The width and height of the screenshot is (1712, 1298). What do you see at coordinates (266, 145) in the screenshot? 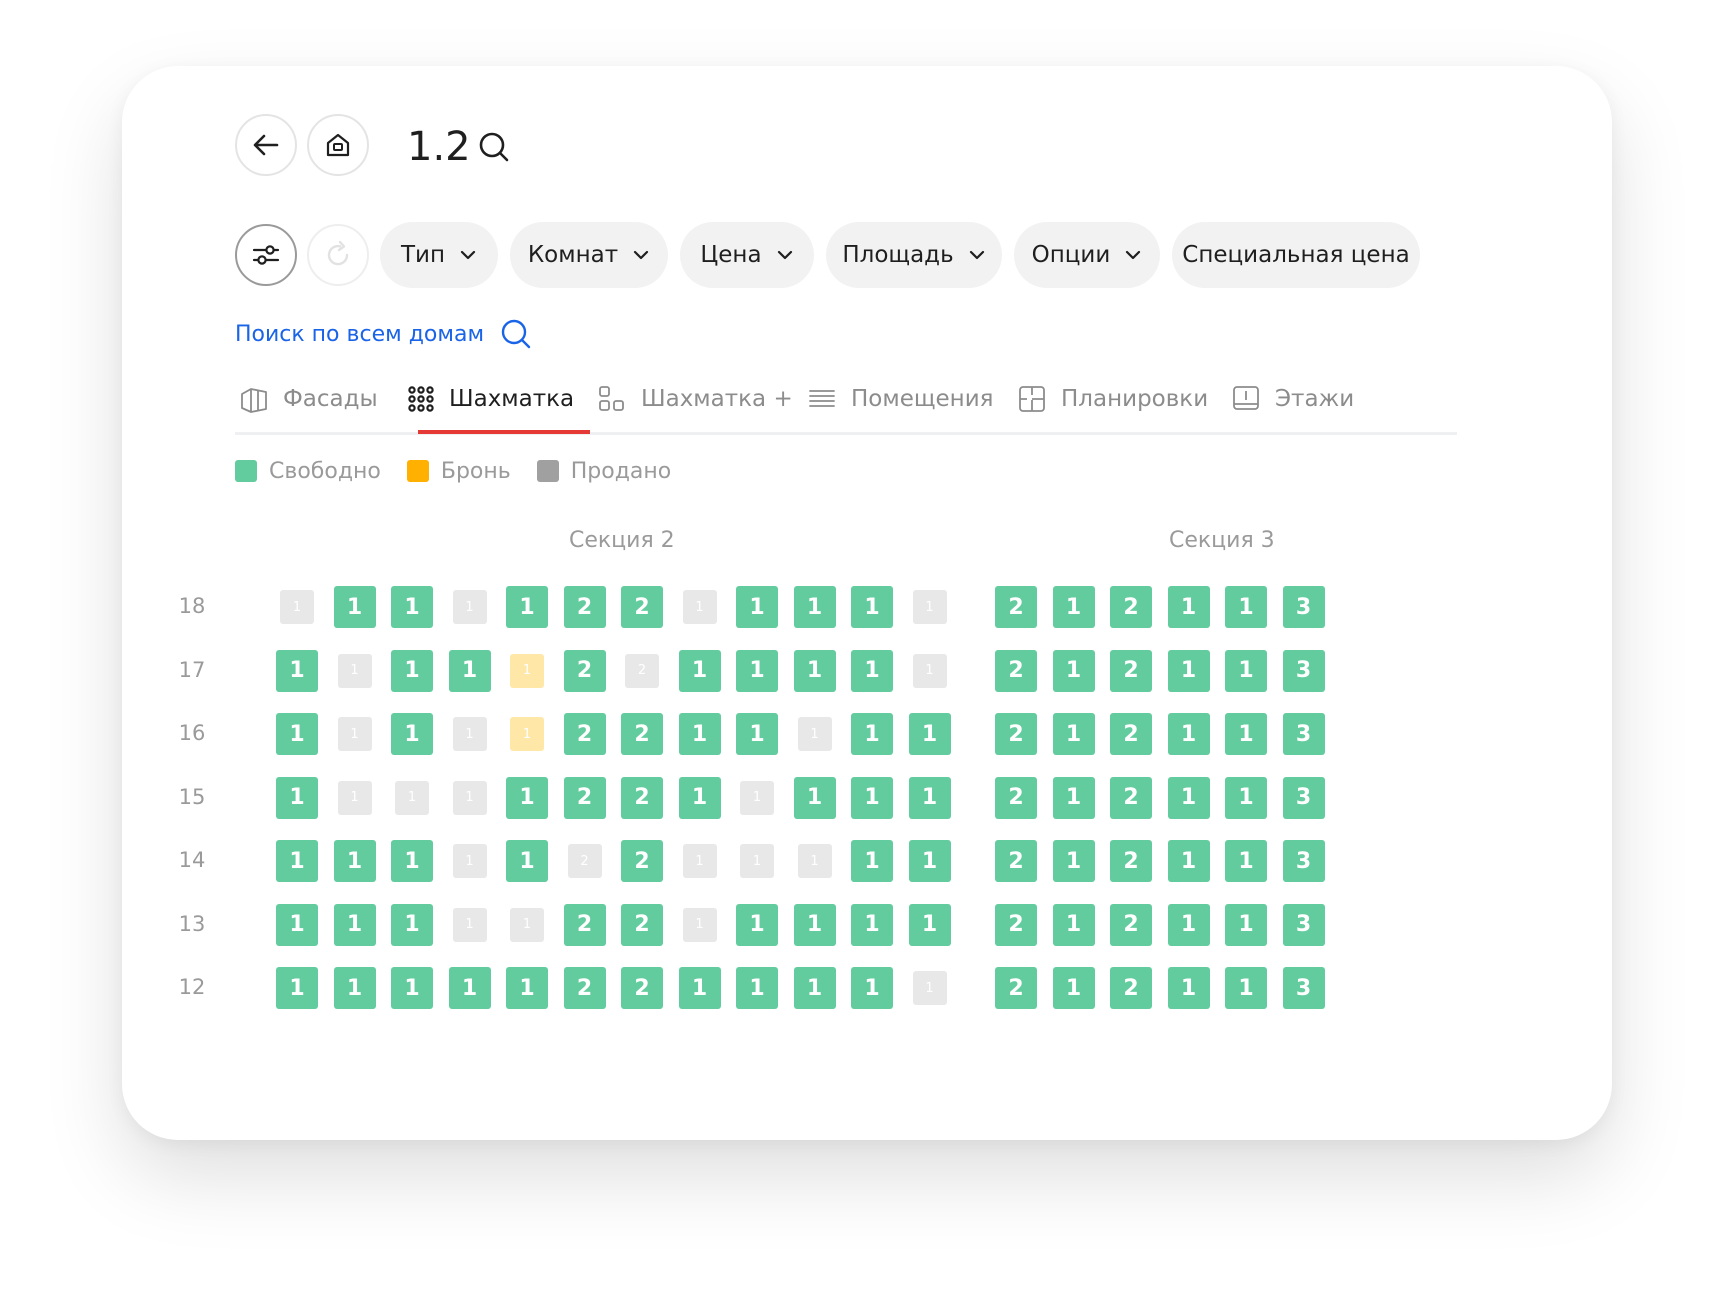
I see `back-button` at bounding box center [266, 145].